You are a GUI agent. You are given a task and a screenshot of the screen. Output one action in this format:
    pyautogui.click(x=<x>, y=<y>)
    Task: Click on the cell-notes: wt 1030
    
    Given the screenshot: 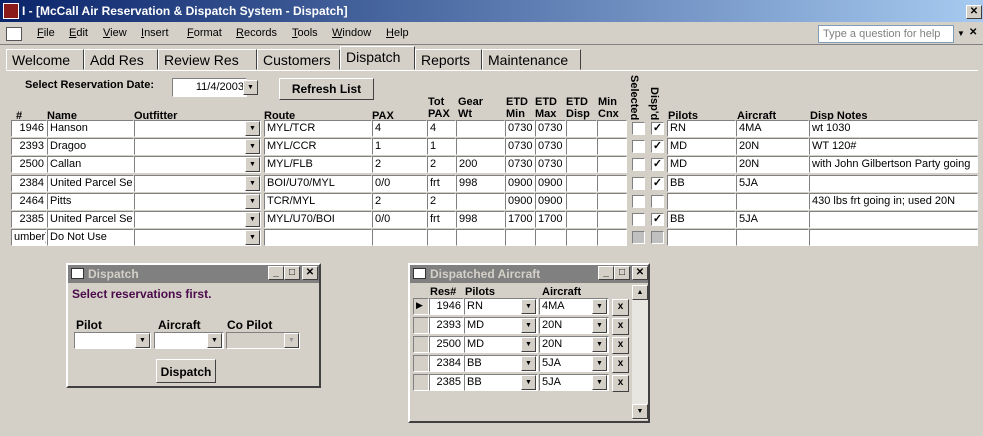 What is the action you would take?
    pyautogui.click(x=893, y=128)
    